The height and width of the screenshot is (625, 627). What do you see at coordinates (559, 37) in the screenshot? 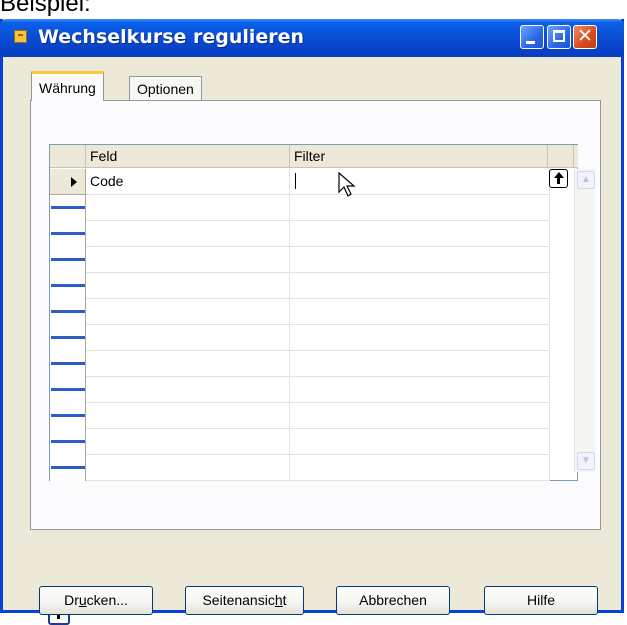
I see `maximize-button` at bounding box center [559, 37].